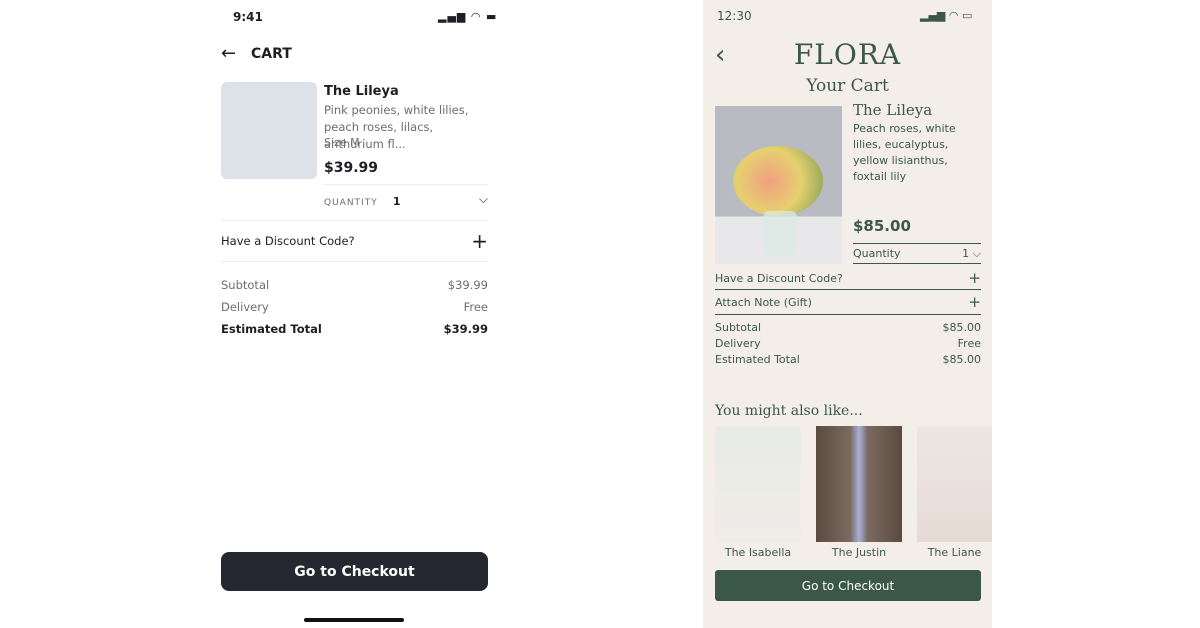 The height and width of the screenshot is (628, 1200). What do you see at coordinates (342, 142) in the screenshot?
I see `product-size: Size M` at bounding box center [342, 142].